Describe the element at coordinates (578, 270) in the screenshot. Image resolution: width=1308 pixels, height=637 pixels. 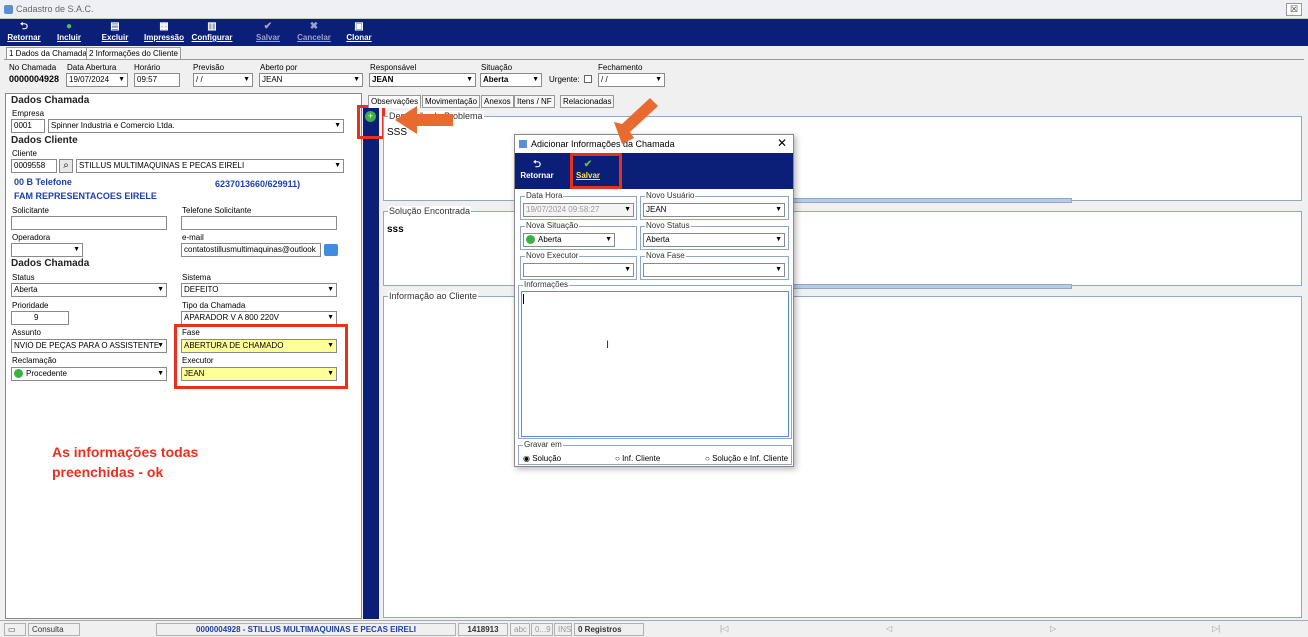
I see `novo-executor-select` at that location.